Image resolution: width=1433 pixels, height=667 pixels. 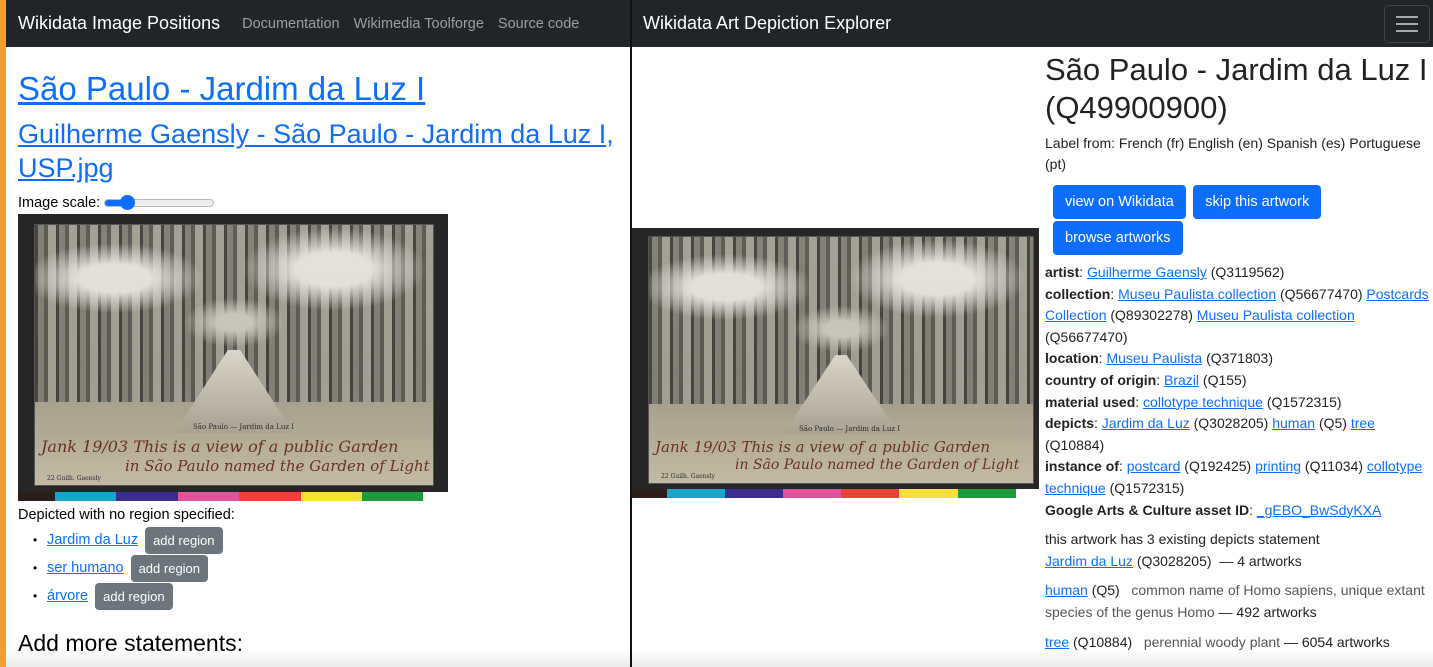 What do you see at coordinates (1078, 293) in the screenshot?
I see `prop-label: collection` at bounding box center [1078, 293].